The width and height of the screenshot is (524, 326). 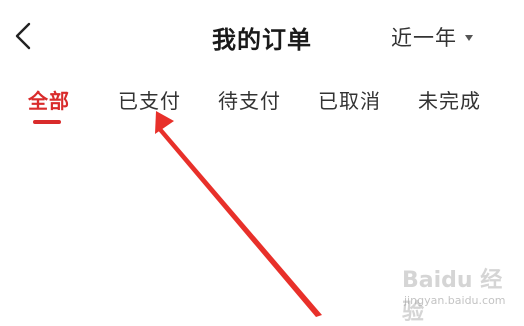 I want to click on tab-all: 全部, so click(x=49, y=99).